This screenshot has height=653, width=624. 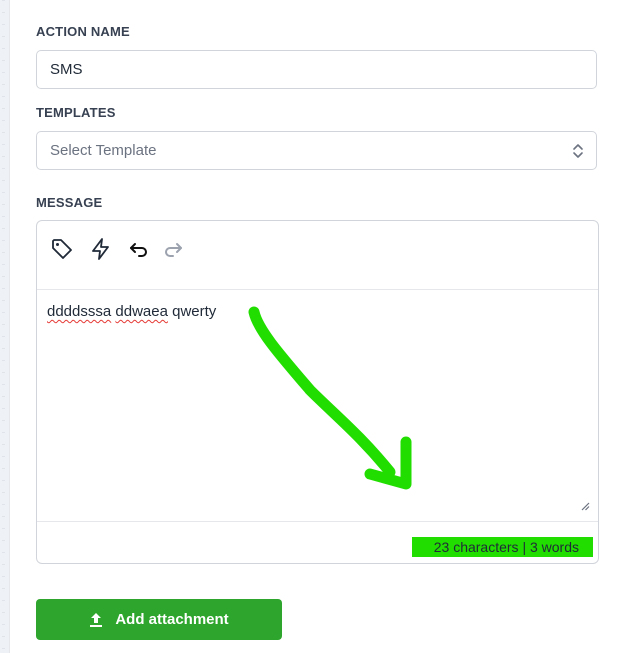 What do you see at coordinates (62, 249) in the screenshot?
I see `tag-icon` at bounding box center [62, 249].